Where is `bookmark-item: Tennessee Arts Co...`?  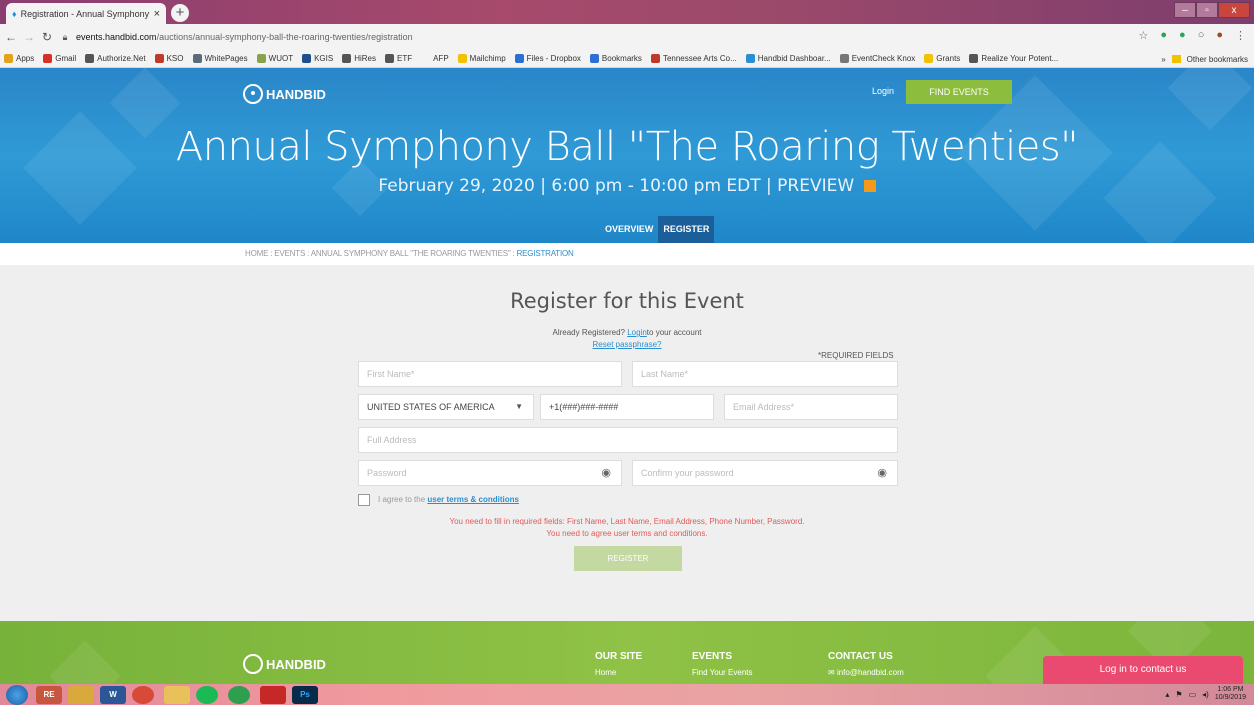
bookmark-item: Tennessee Arts Co... is located at coordinates (693, 58).